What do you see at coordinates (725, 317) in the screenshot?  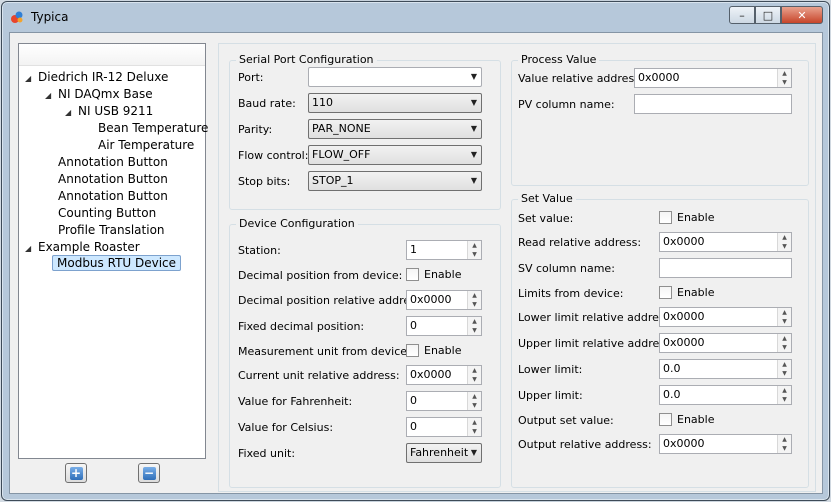 I see `lower-limit-address-spinbox: 0x0000 ▲ ▼` at bounding box center [725, 317].